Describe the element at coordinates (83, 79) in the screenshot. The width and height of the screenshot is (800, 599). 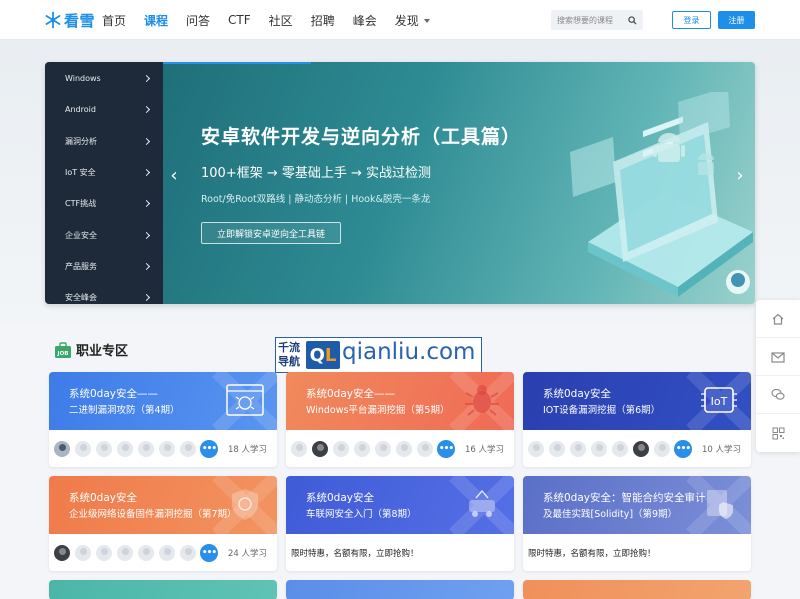
I see `category-menu-label: Windows` at that location.